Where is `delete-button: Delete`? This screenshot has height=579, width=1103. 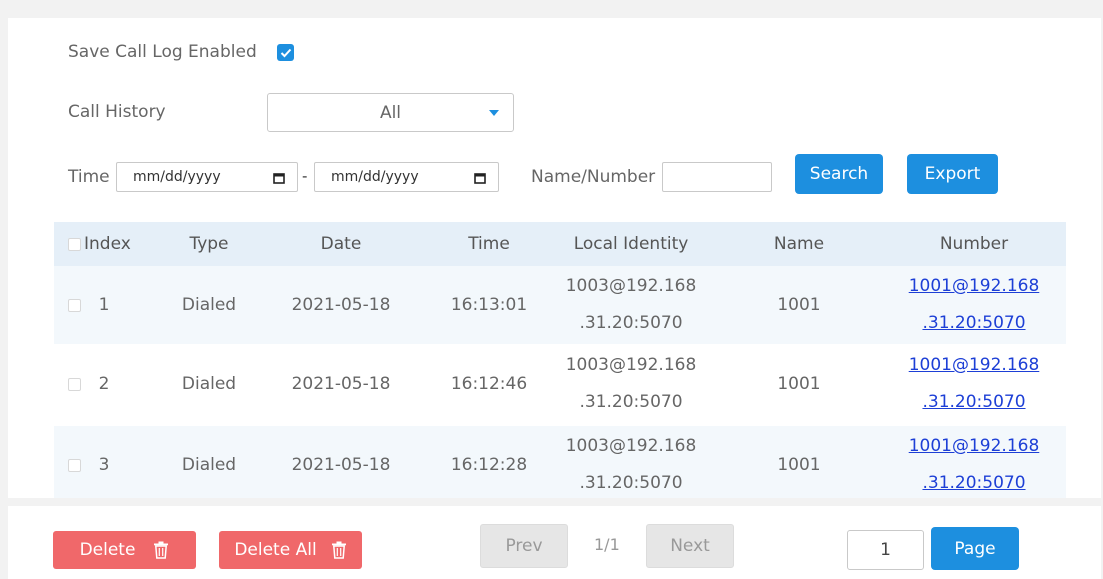 delete-button: Delete is located at coordinates (124, 550).